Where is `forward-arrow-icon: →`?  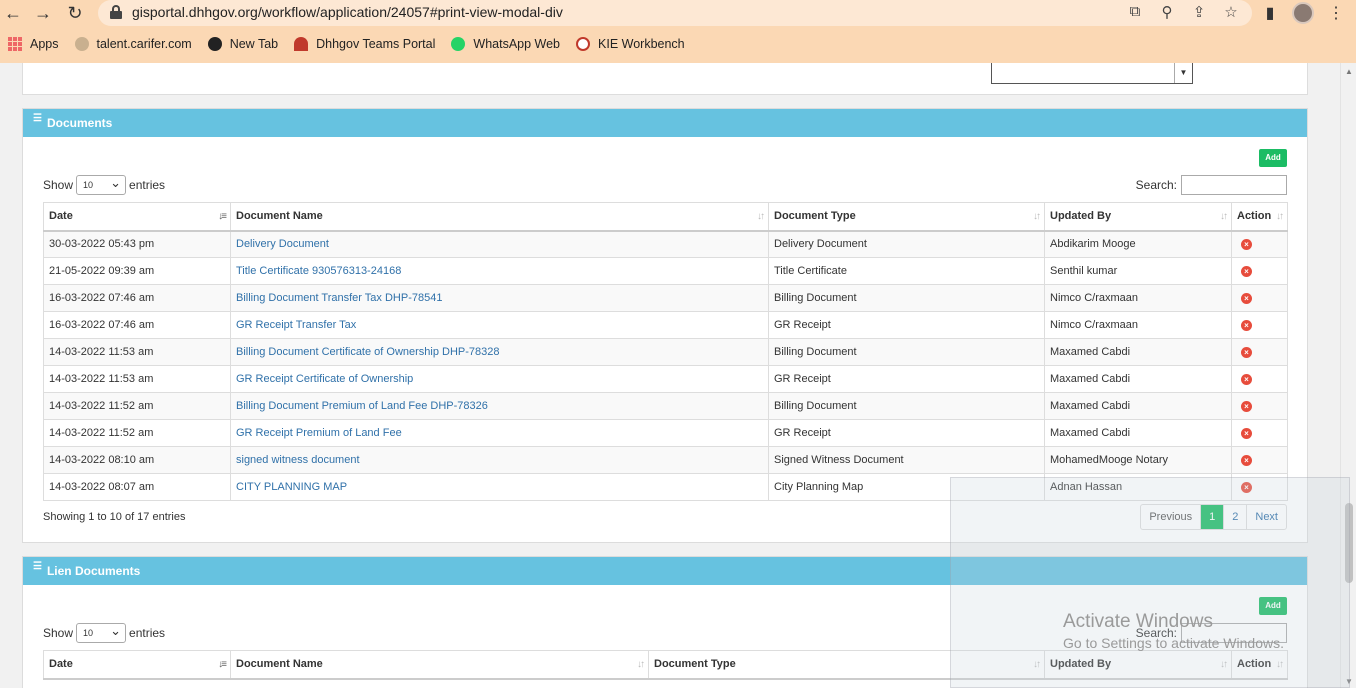 forward-arrow-icon: → is located at coordinates (43, 13).